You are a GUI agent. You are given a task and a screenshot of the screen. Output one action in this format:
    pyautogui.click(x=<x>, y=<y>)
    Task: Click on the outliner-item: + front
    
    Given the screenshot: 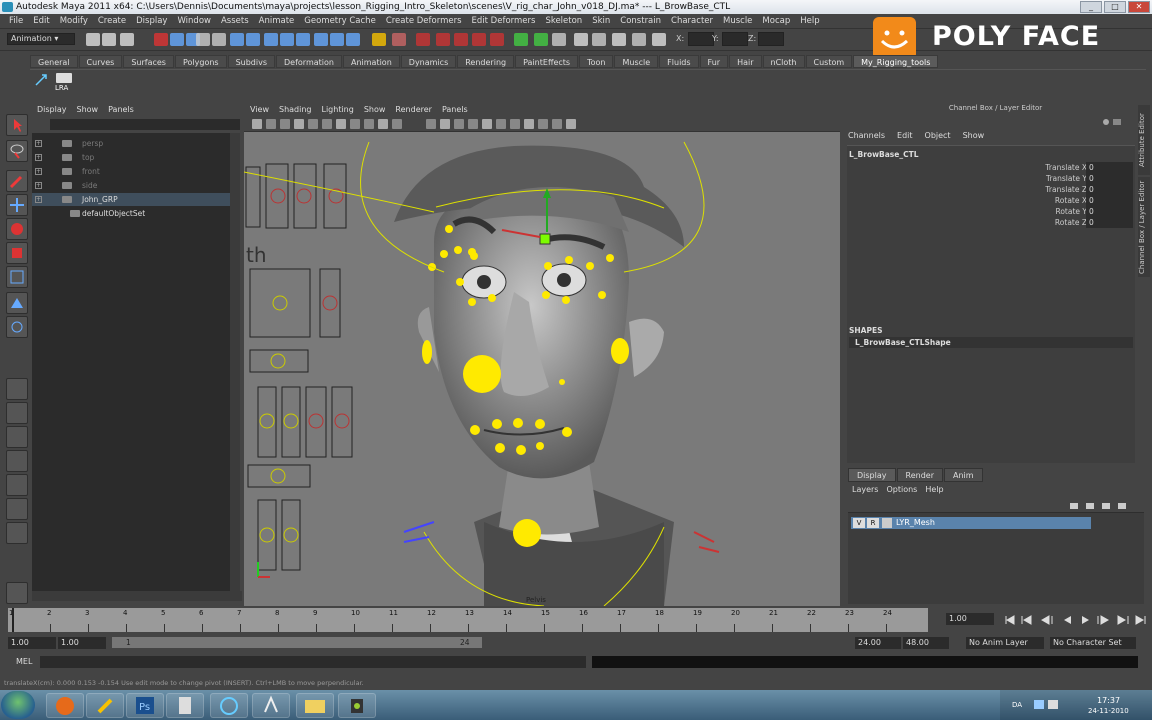 What is the action you would take?
    pyautogui.click(x=131, y=171)
    